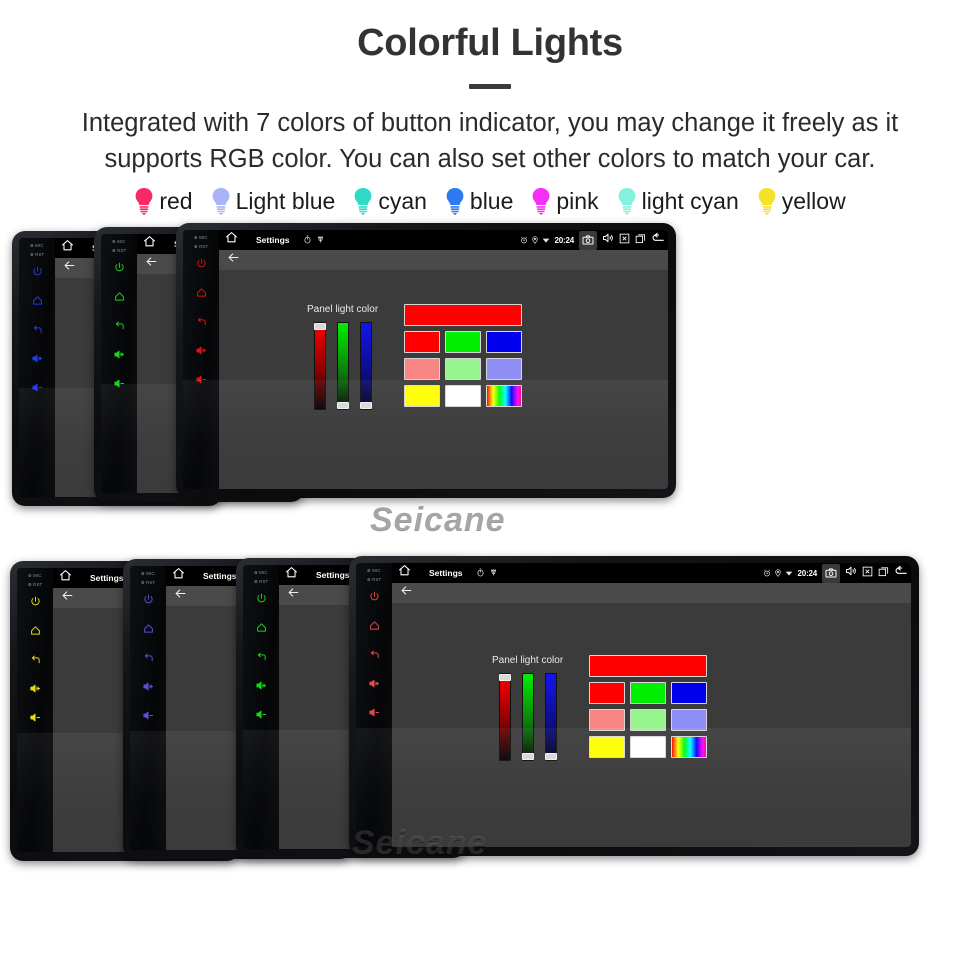 This screenshot has width=980, height=956. I want to click on recent-apps-icon, so click(883, 571).